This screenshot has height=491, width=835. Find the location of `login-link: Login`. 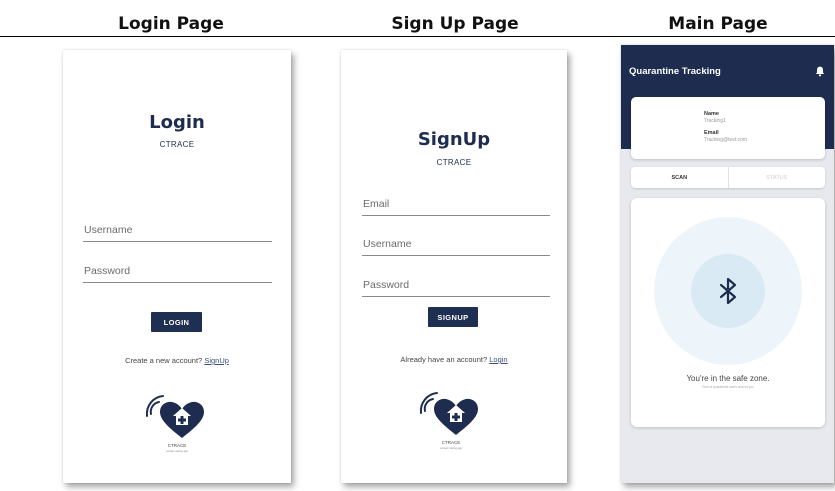

login-link: Login is located at coordinates (498, 359).